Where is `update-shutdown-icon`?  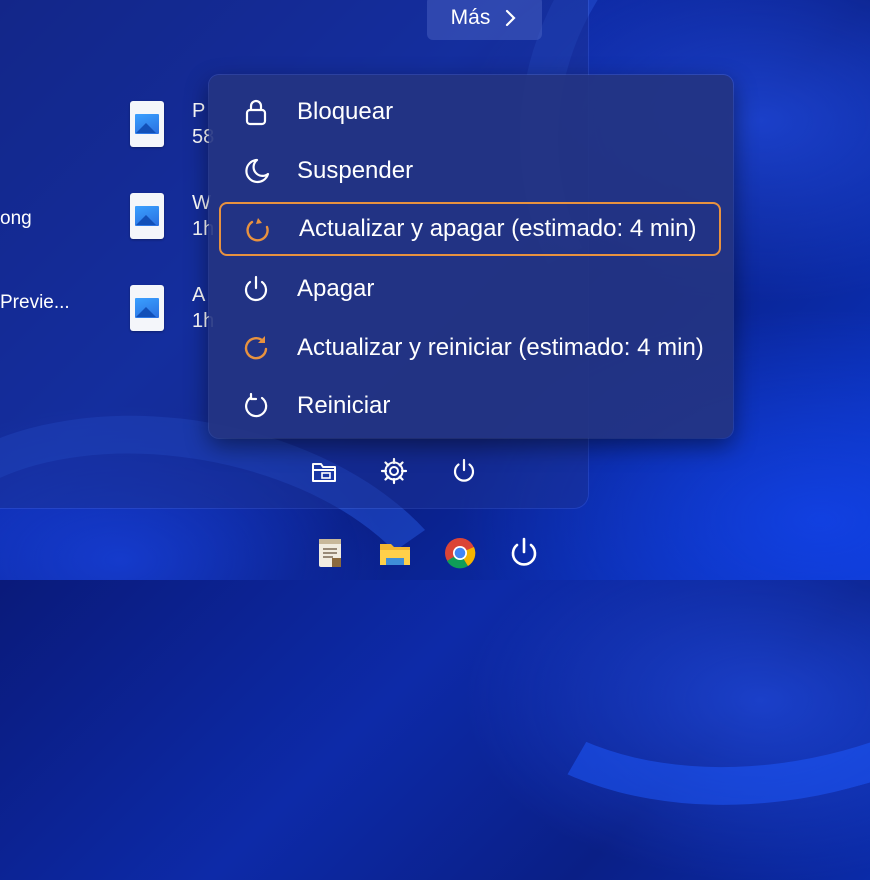
update-shutdown-icon is located at coordinates (257, 230).